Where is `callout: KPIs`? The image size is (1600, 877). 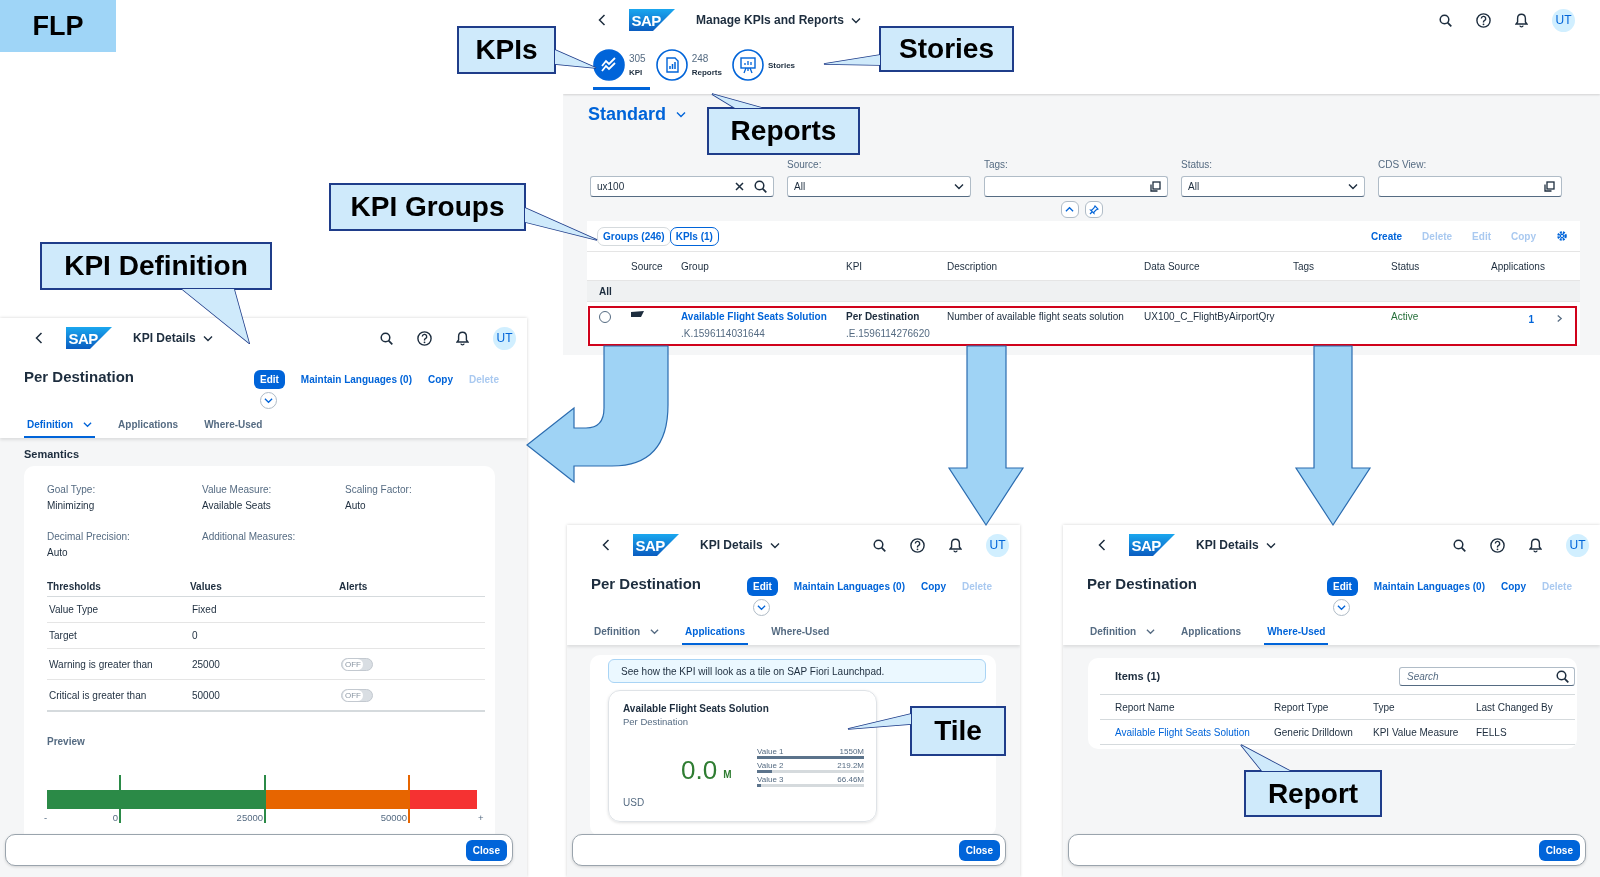
callout: KPIs is located at coordinates (527, 50).